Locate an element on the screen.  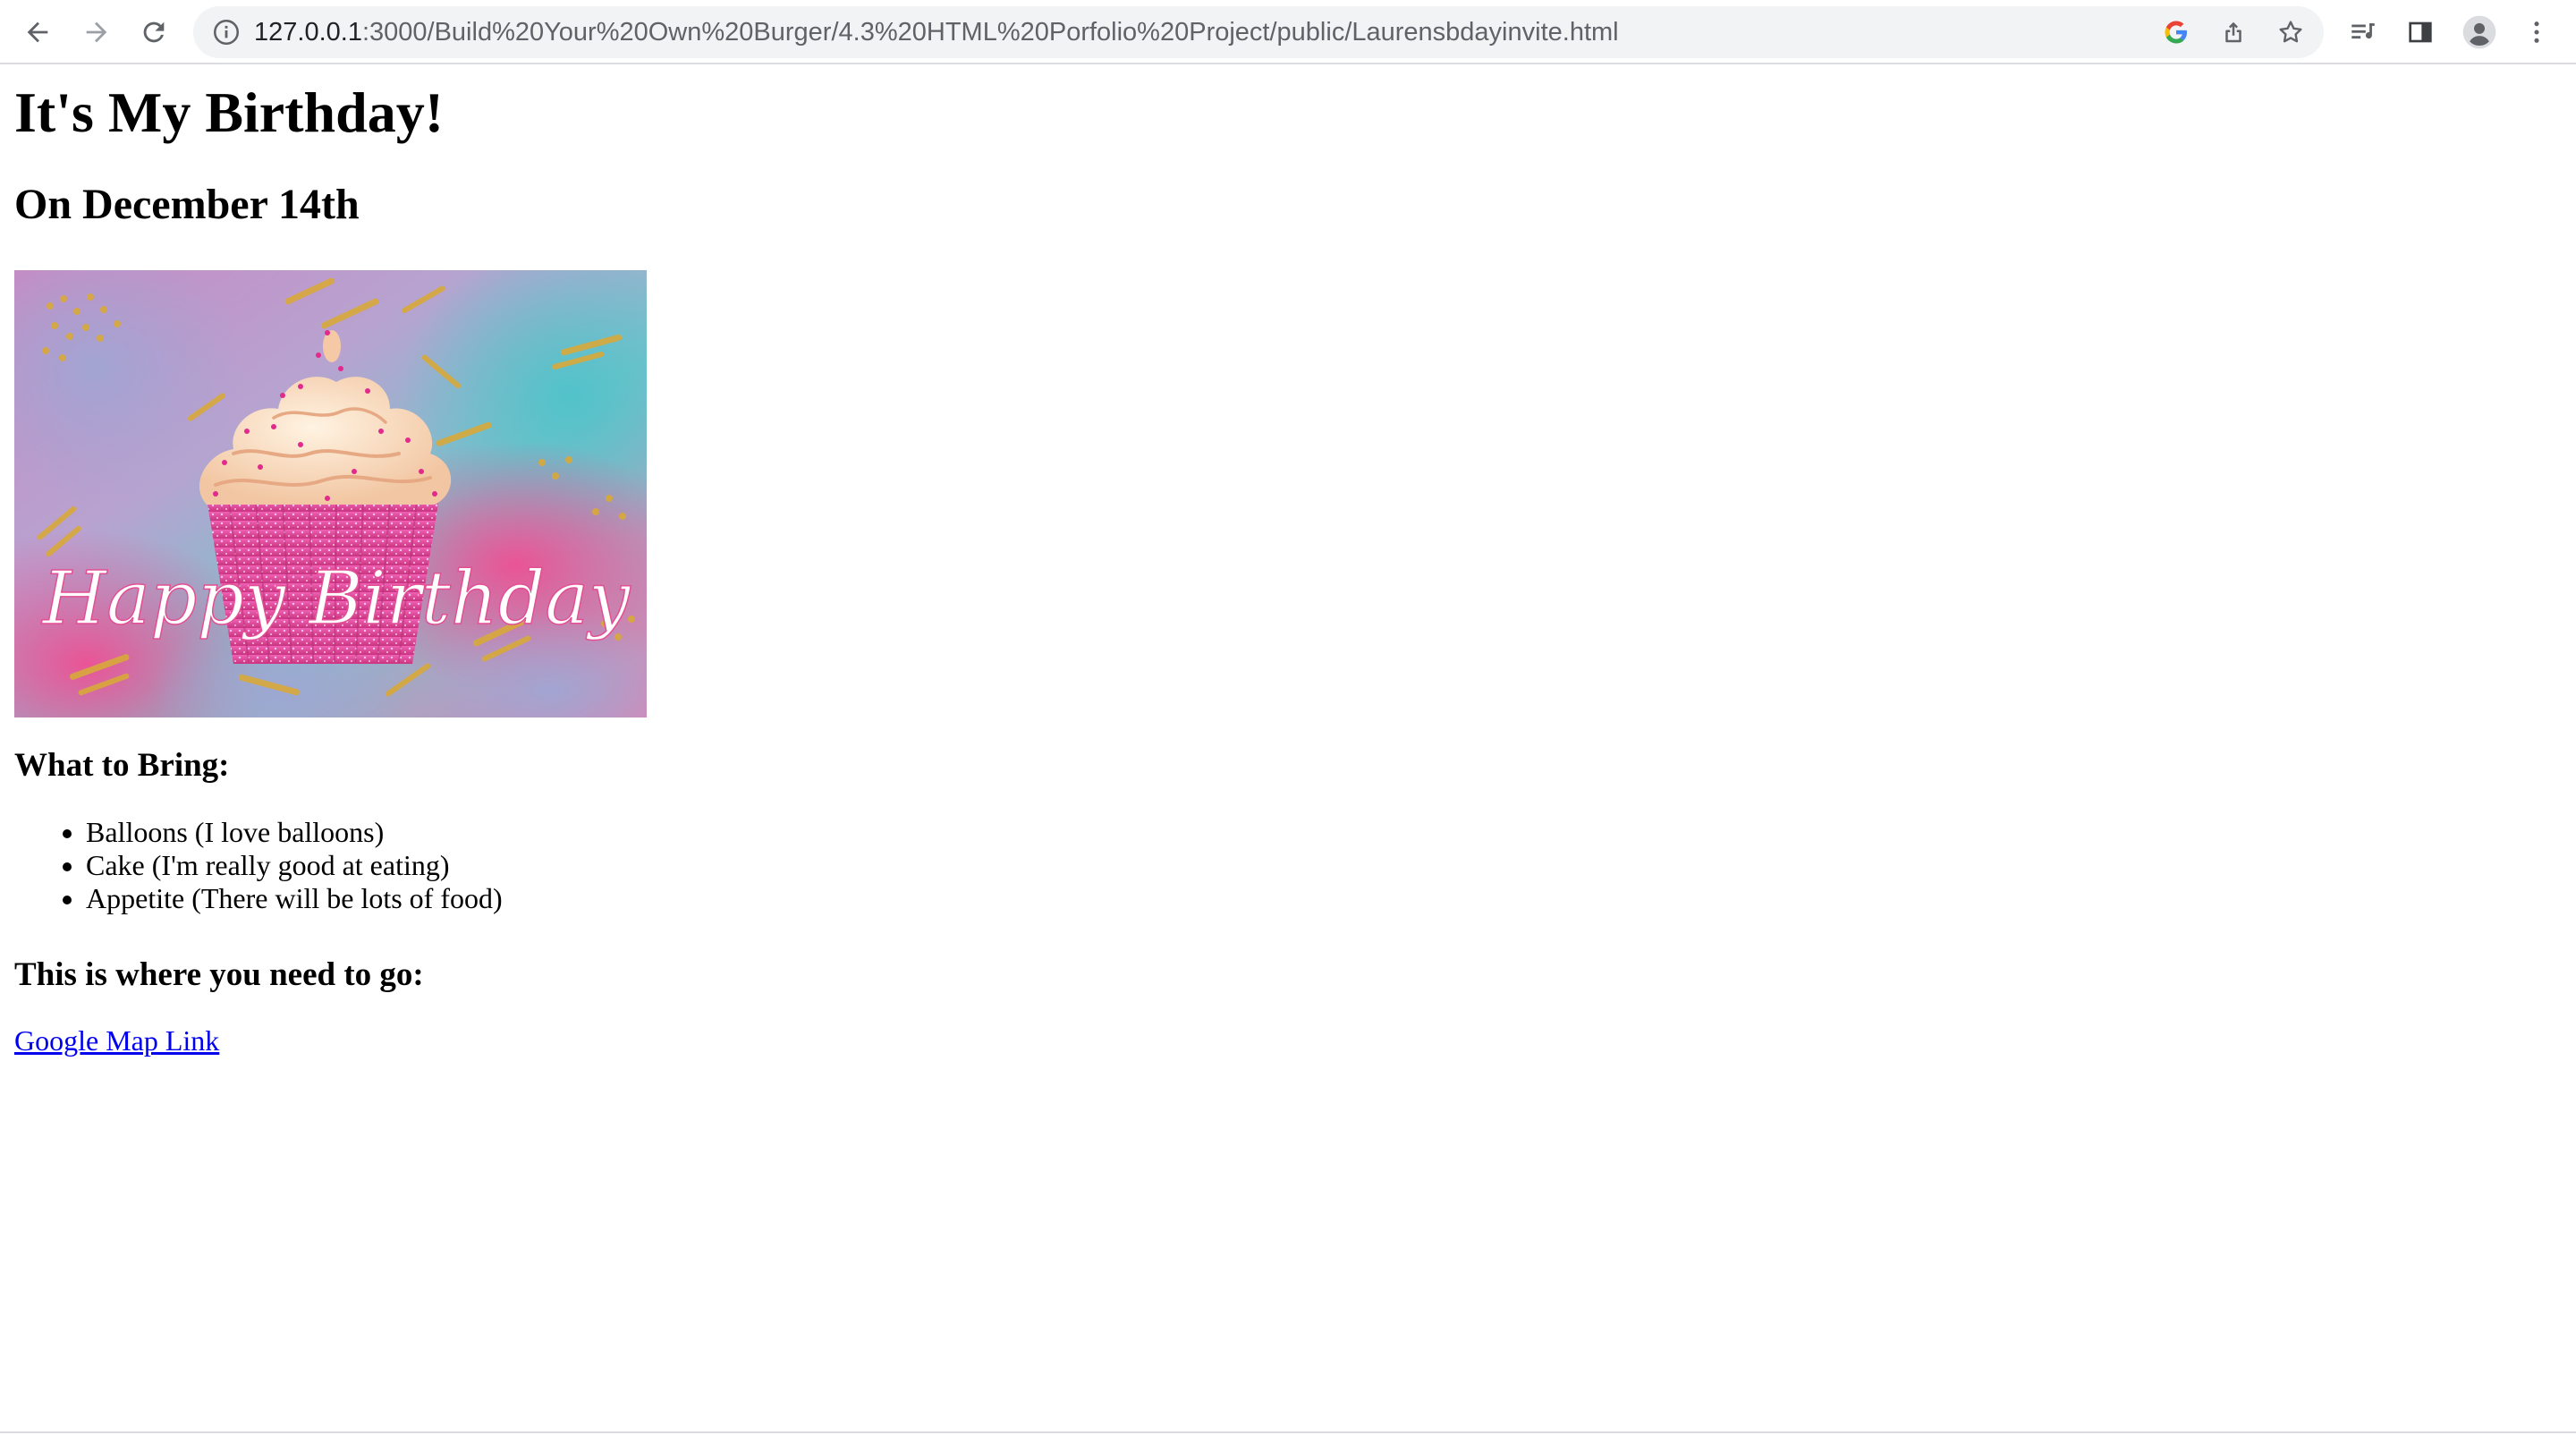
list-item: Balloons (I love balloons) is located at coordinates (294, 832).